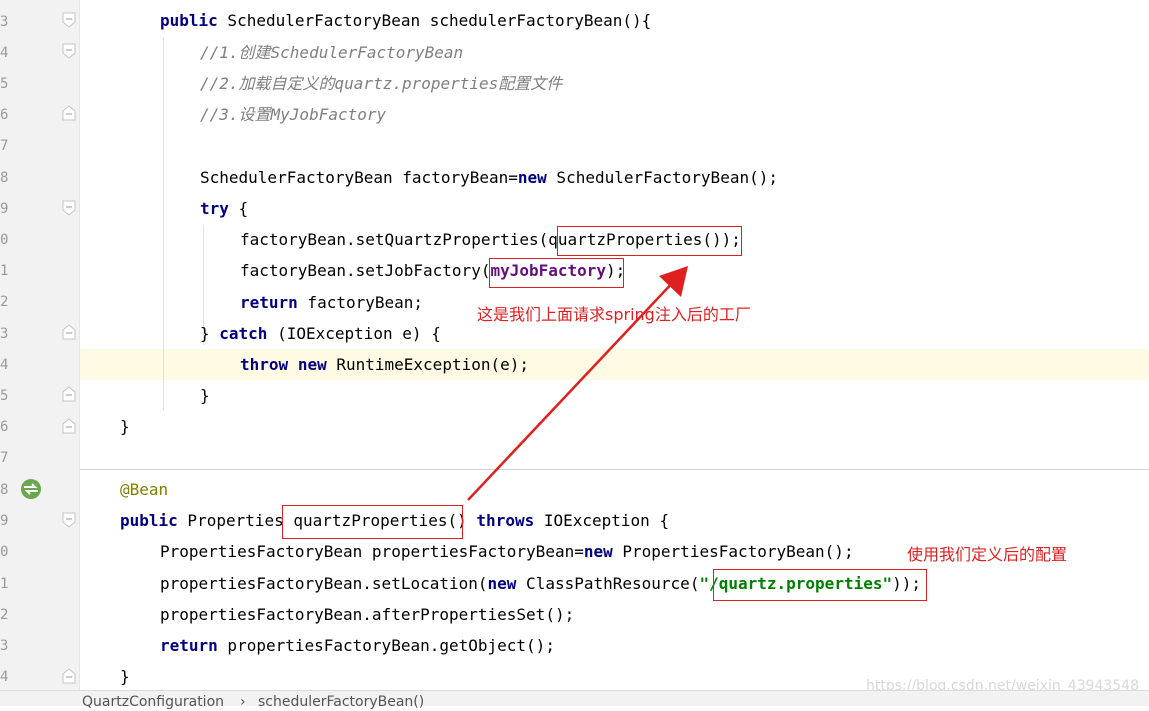 The width and height of the screenshot is (1149, 711). Describe the element at coordinates (614, 314) in the screenshot. I see `annotation-note-factory: 这是我们上面请求spring注入后的工厂` at that location.